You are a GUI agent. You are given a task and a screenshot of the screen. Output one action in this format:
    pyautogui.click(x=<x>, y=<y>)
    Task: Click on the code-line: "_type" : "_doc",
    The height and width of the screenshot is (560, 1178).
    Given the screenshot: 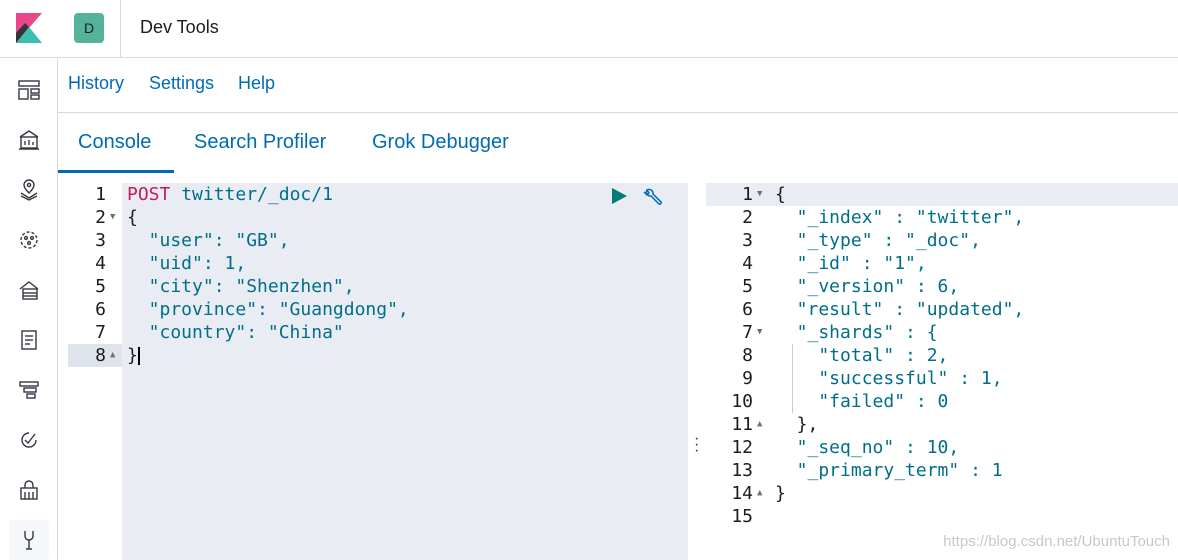 What is the action you would take?
    pyautogui.click(x=878, y=240)
    